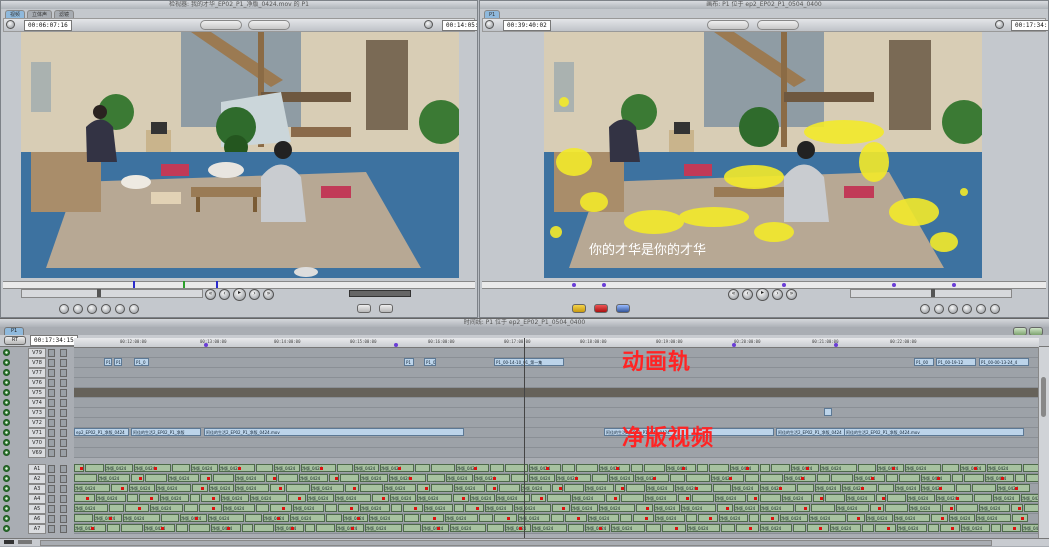 This screenshot has height=547, width=1049. I want to click on video-clip: P1_00-19-12, so click(956, 362).